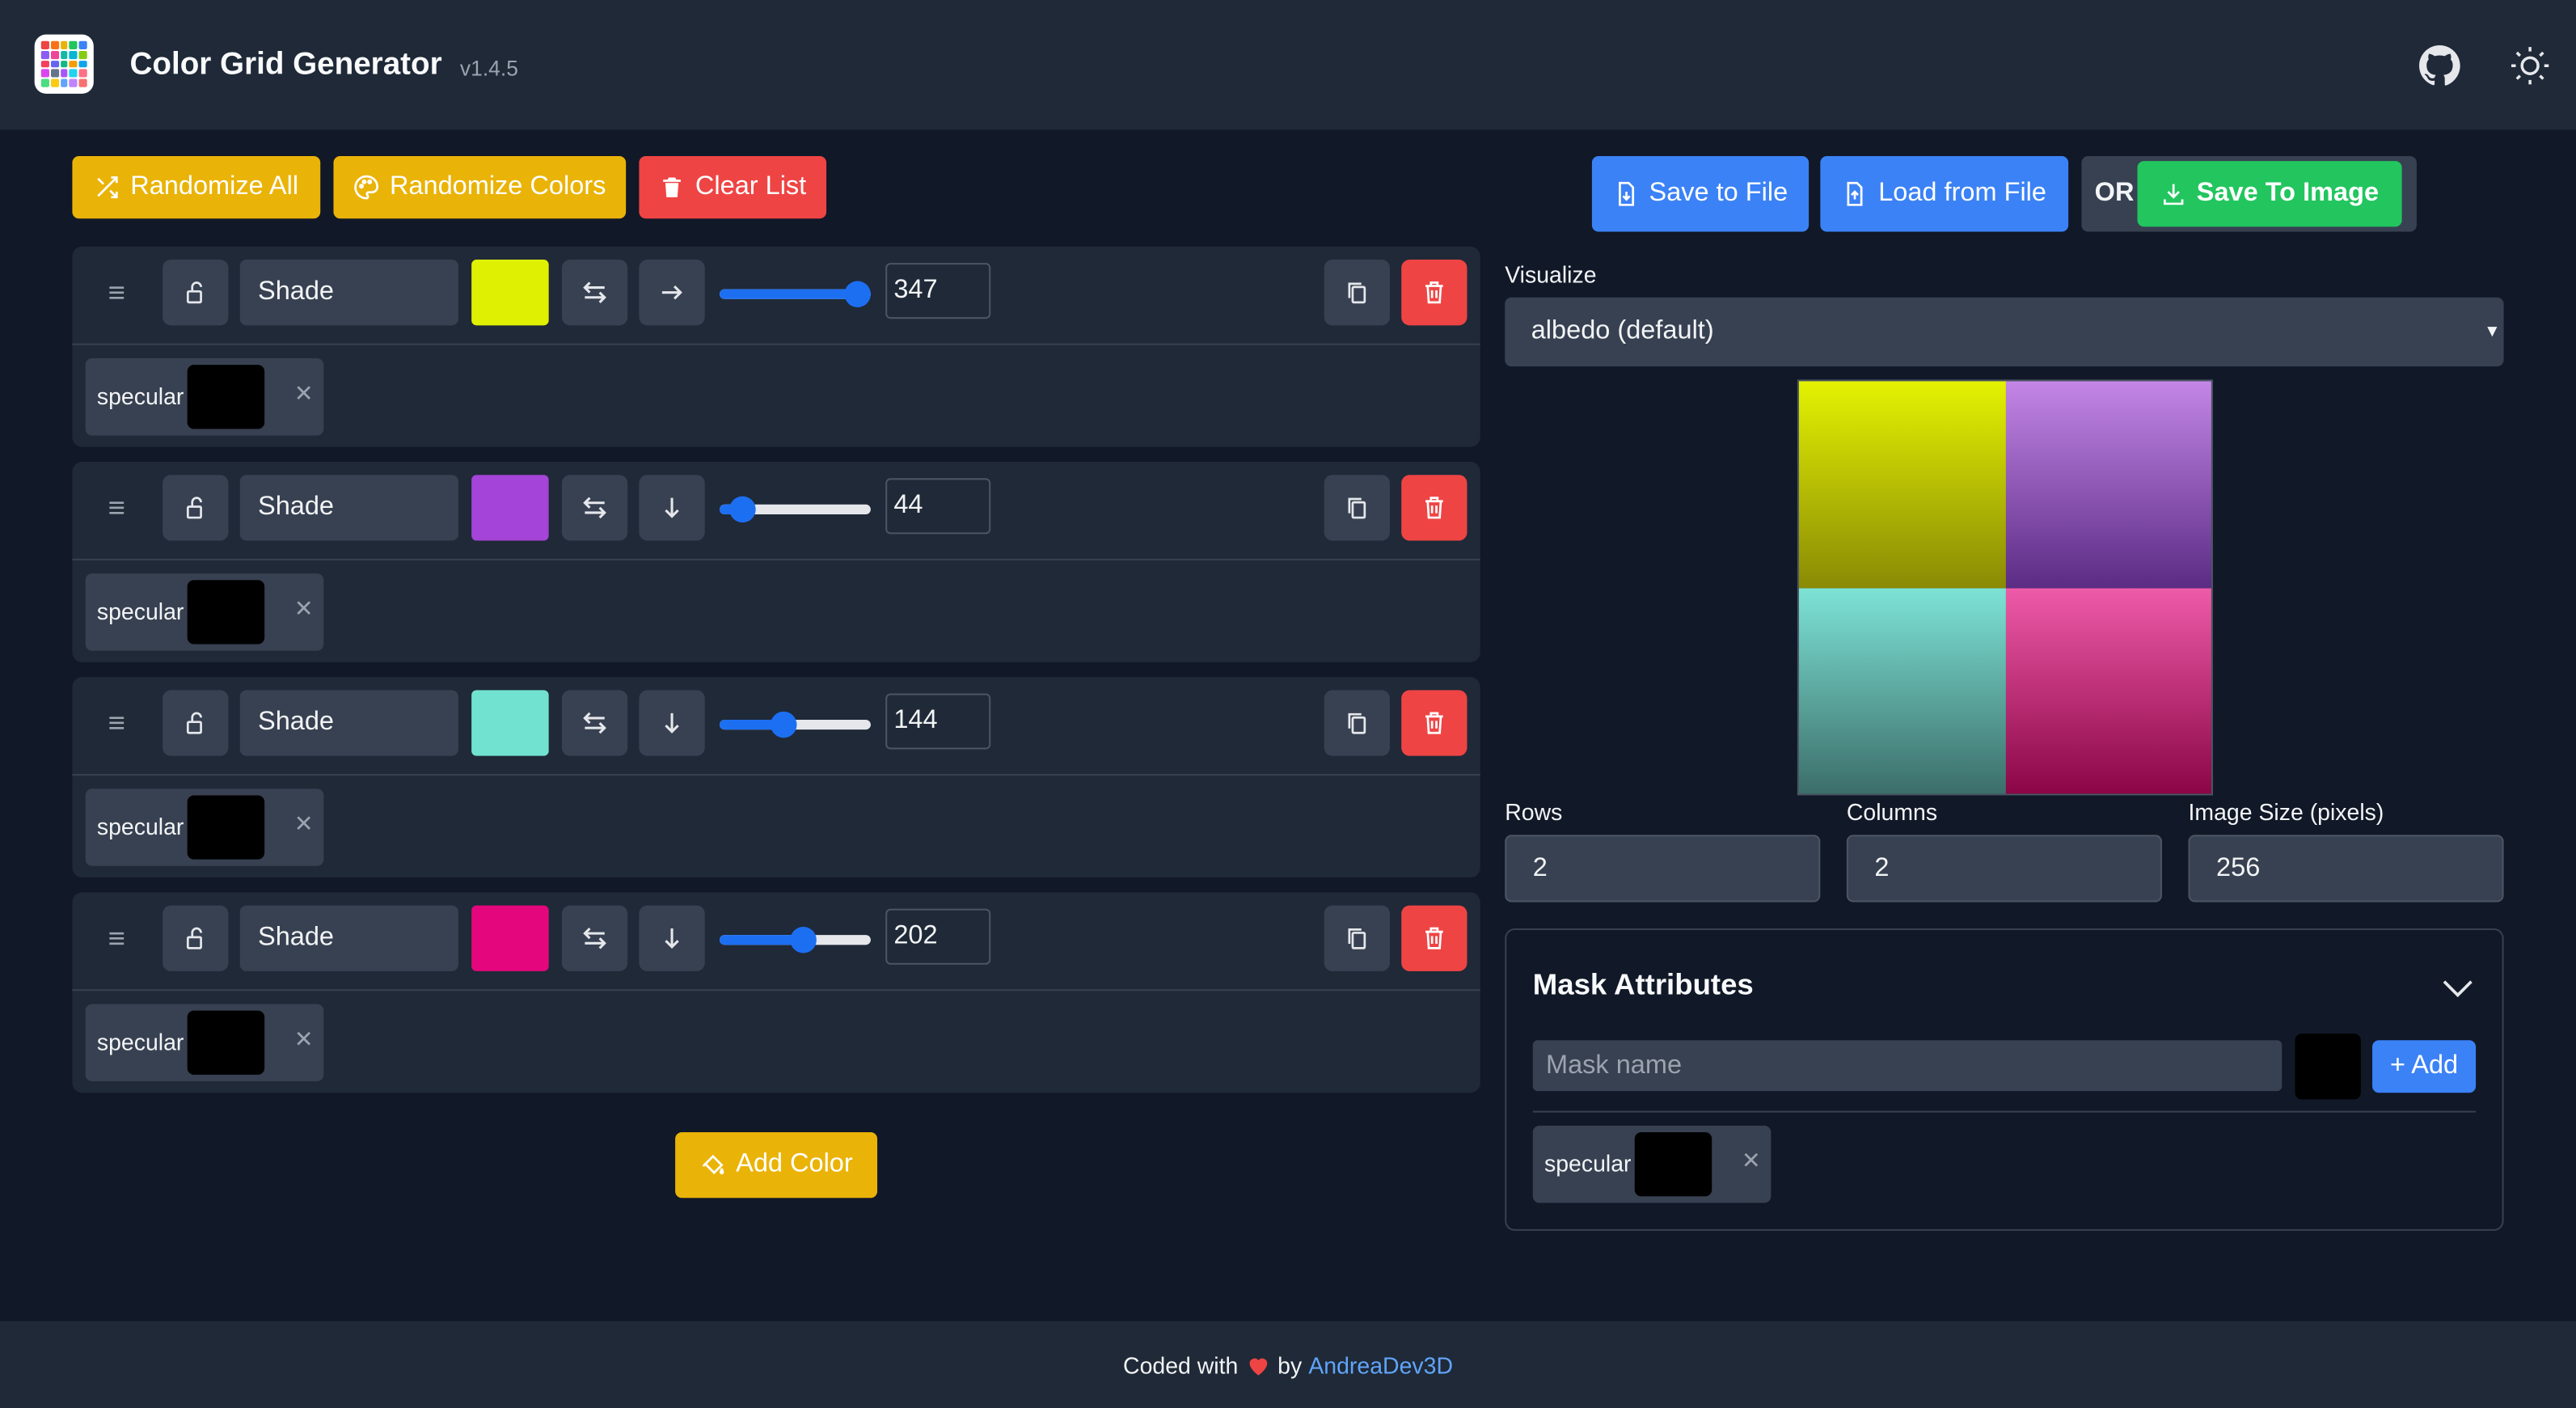 This screenshot has height=1408, width=2576. I want to click on color-grid-logo-icon, so click(64, 64).